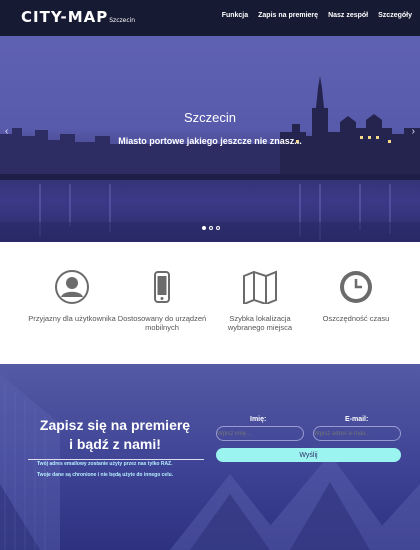 The height and width of the screenshot is (550, 420). I want to click on email-input, so click(357, 433).